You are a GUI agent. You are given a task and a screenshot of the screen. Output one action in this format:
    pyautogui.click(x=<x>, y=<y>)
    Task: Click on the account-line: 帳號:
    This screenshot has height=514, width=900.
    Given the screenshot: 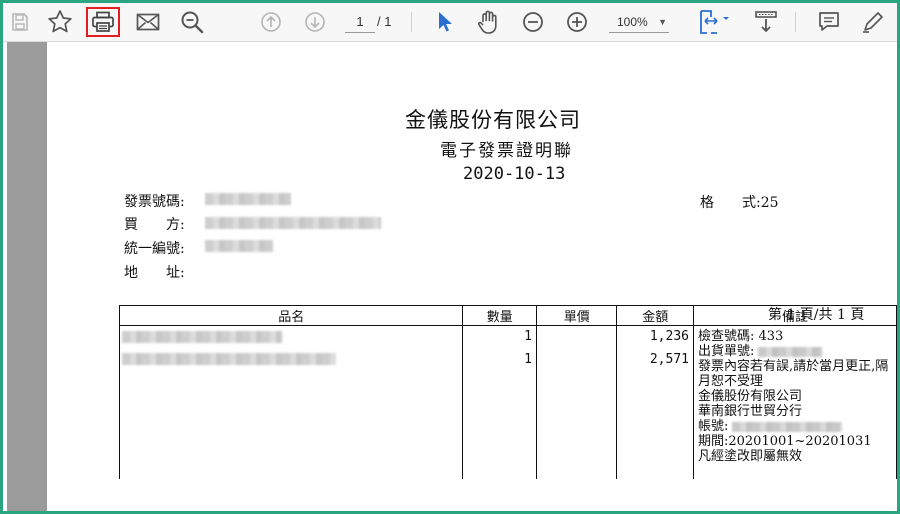 What is the action you would take?
    pyautogui.click(x=795, y=426)
    